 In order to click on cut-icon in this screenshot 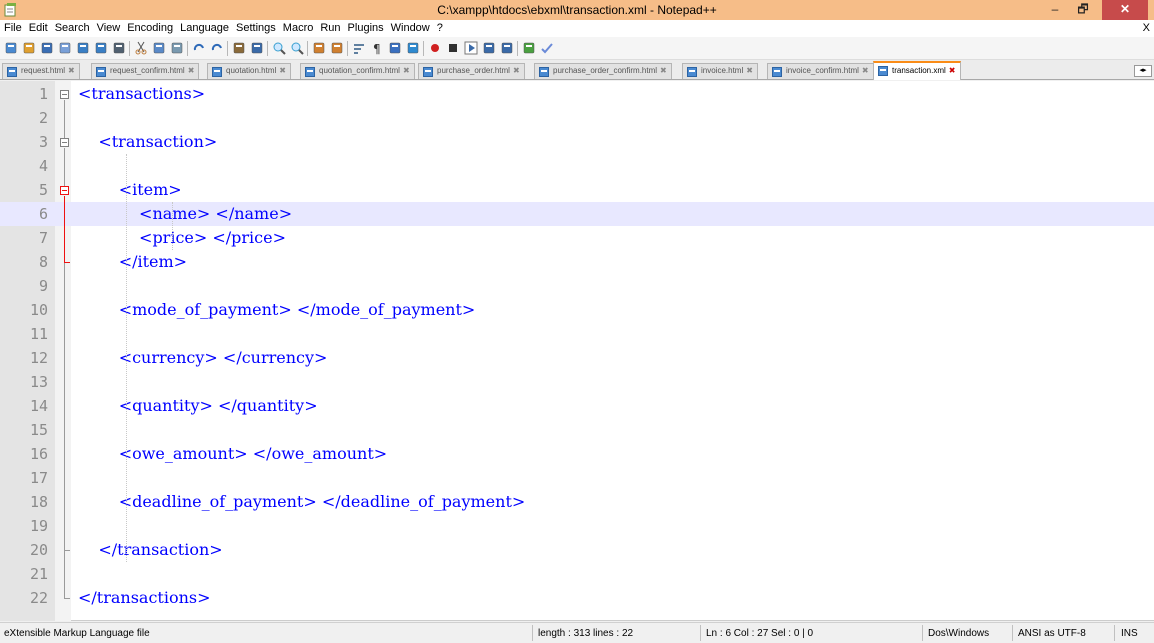, I will do `click(141, 48)`.